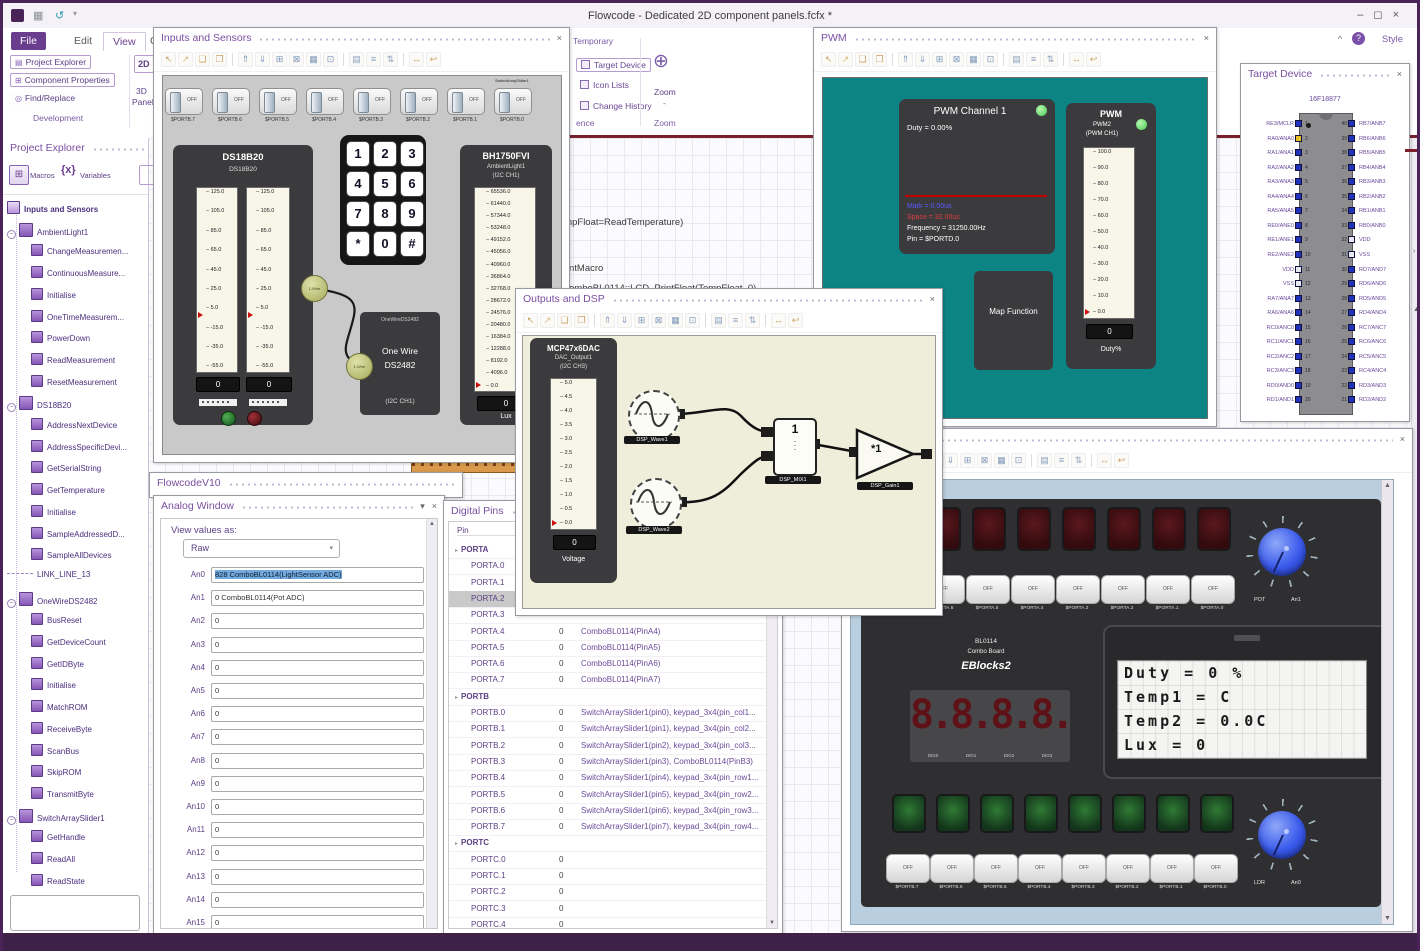 Image resolution: width=1420 pixels, height=951 pixels. Describe the element at coordinates (317, 667) in the screenshot. I see `analog-value-field-an4: 0` at that location.